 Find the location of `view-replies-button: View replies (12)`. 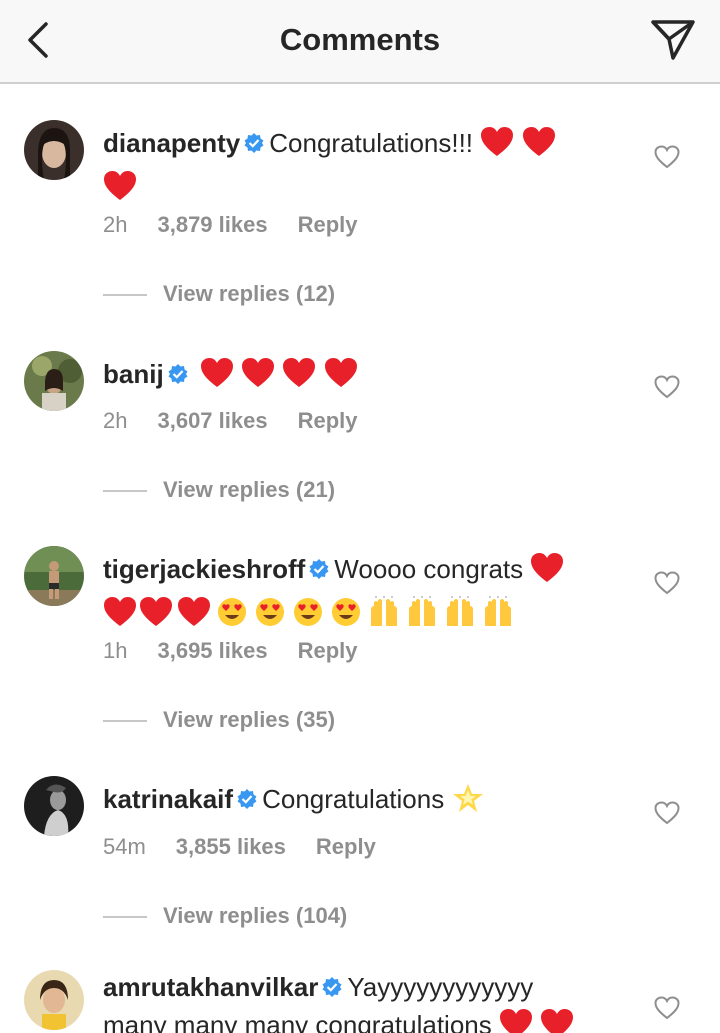

view-replies-button: View replies (12) is located at coordinates (219, 294).